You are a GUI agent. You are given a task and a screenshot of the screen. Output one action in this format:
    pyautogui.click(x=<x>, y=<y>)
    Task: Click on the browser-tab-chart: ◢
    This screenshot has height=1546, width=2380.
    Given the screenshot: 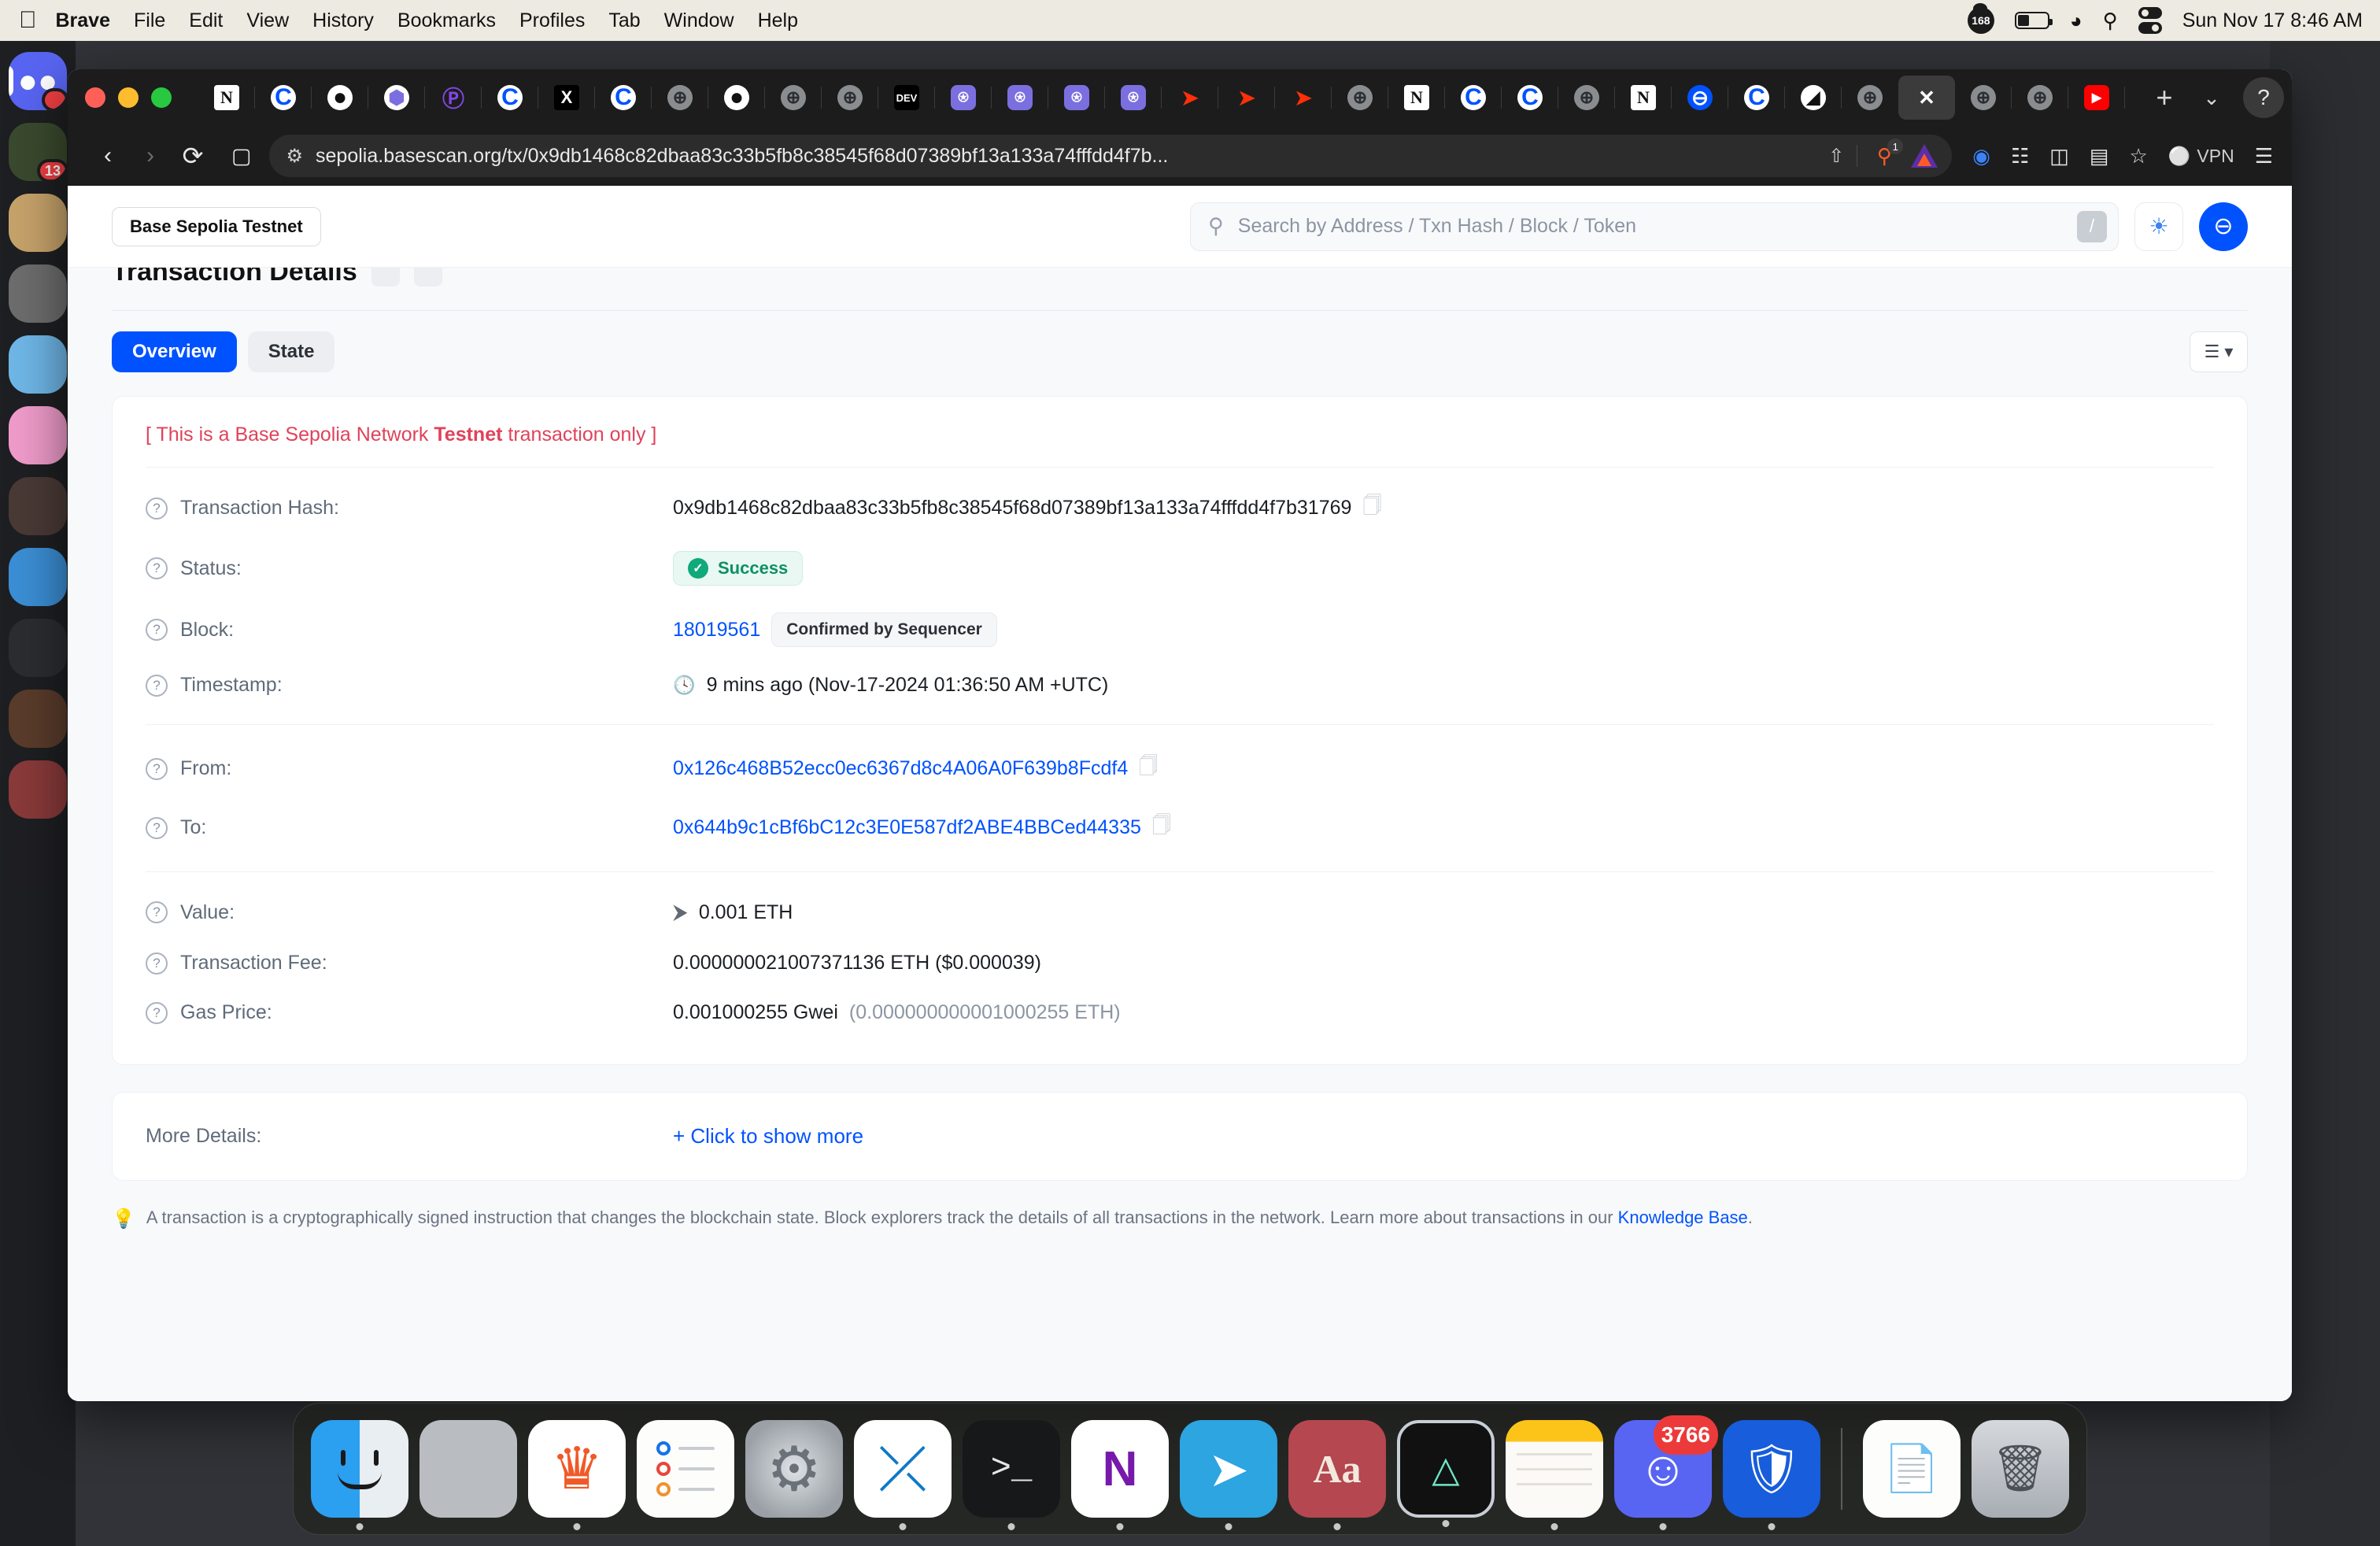 What is the action you would take?
    pyautogui.click(x=1813, y=98)
    